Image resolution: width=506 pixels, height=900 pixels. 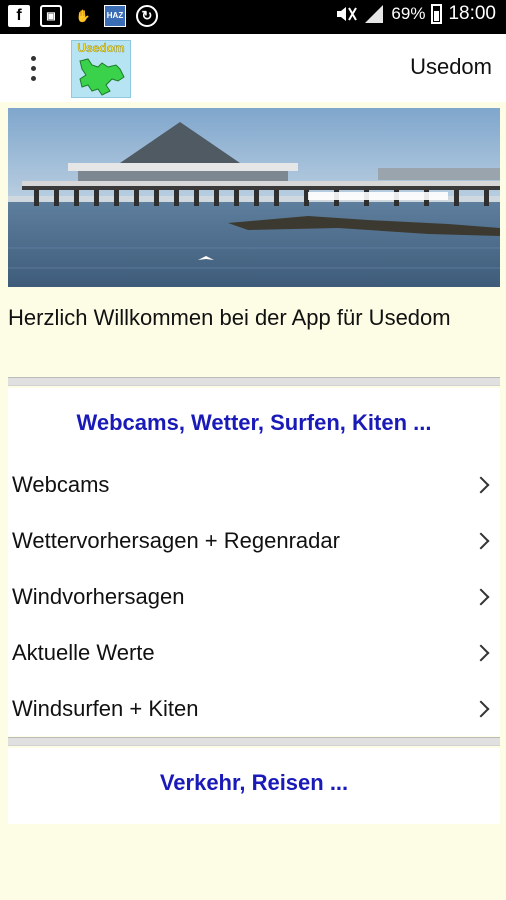 I want to click on overflow-menu-button, so click(x=33, y=68).